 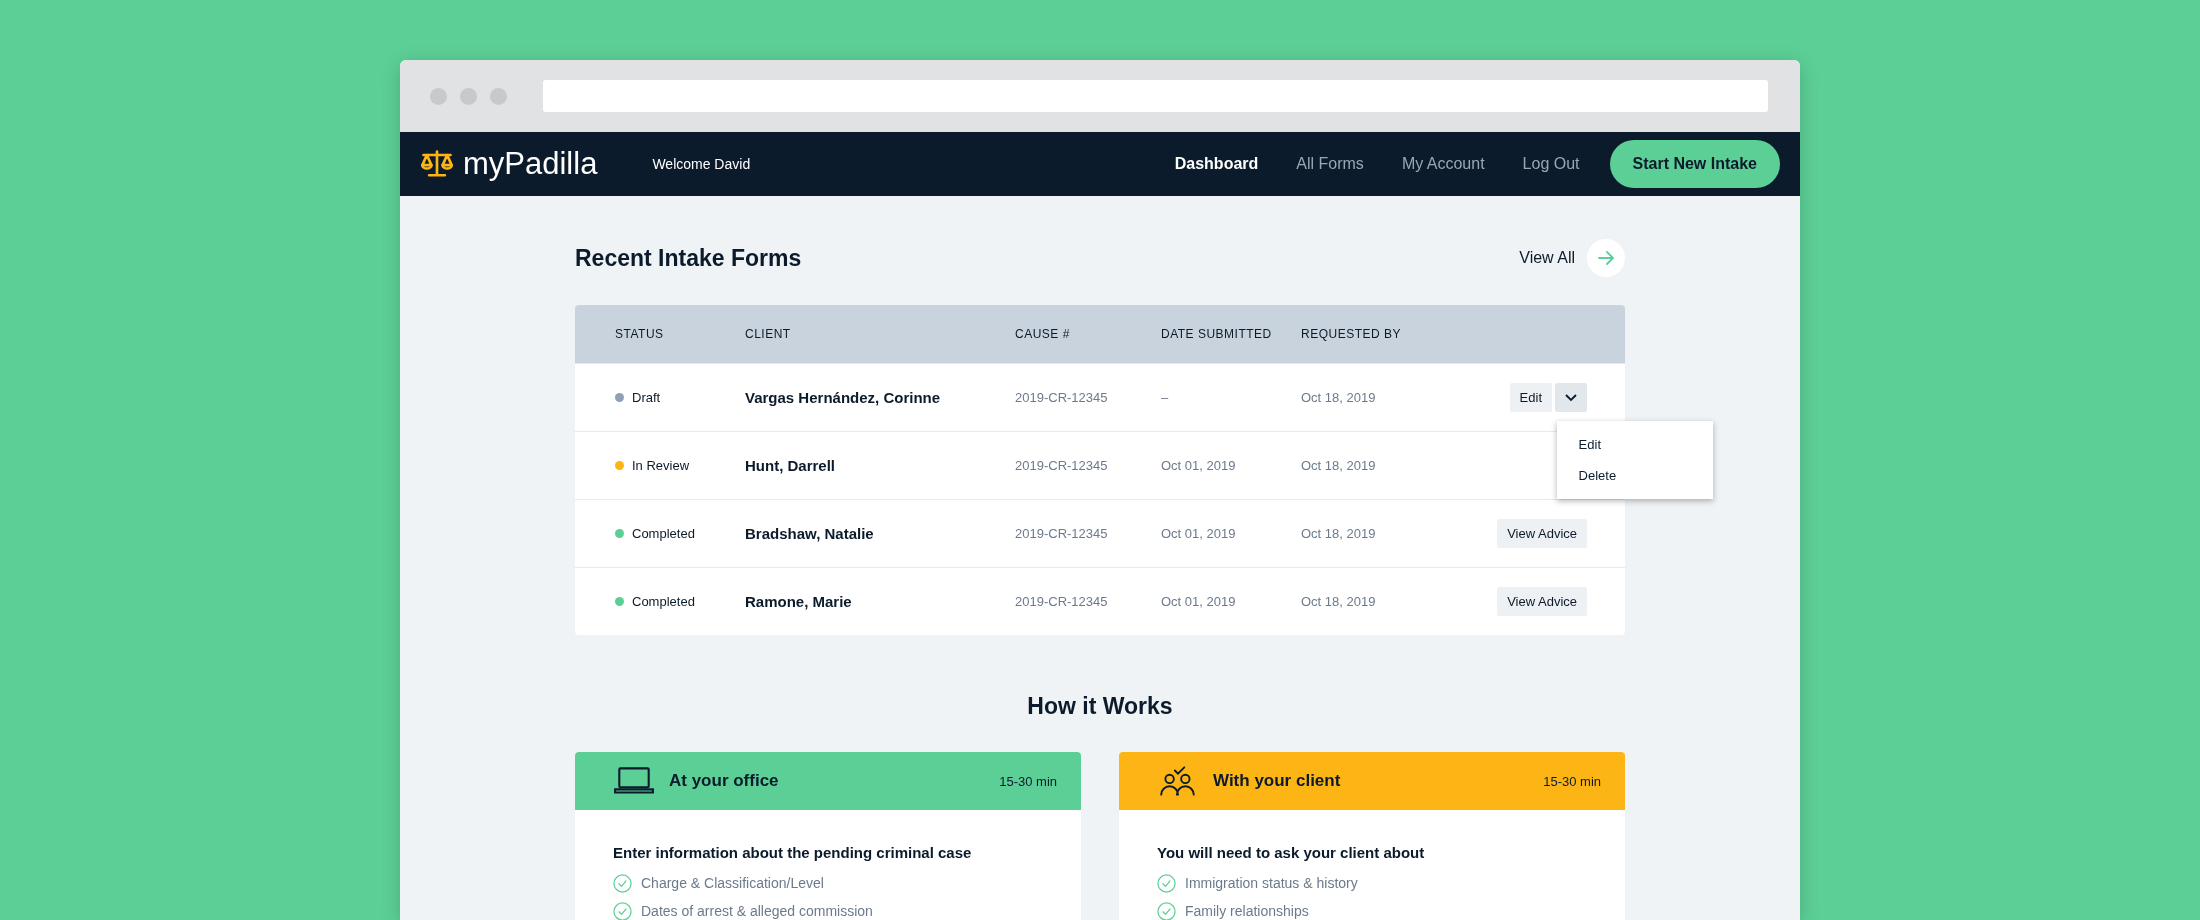 I want to click on column-header: CLIENT, so click(x=768, y=334).